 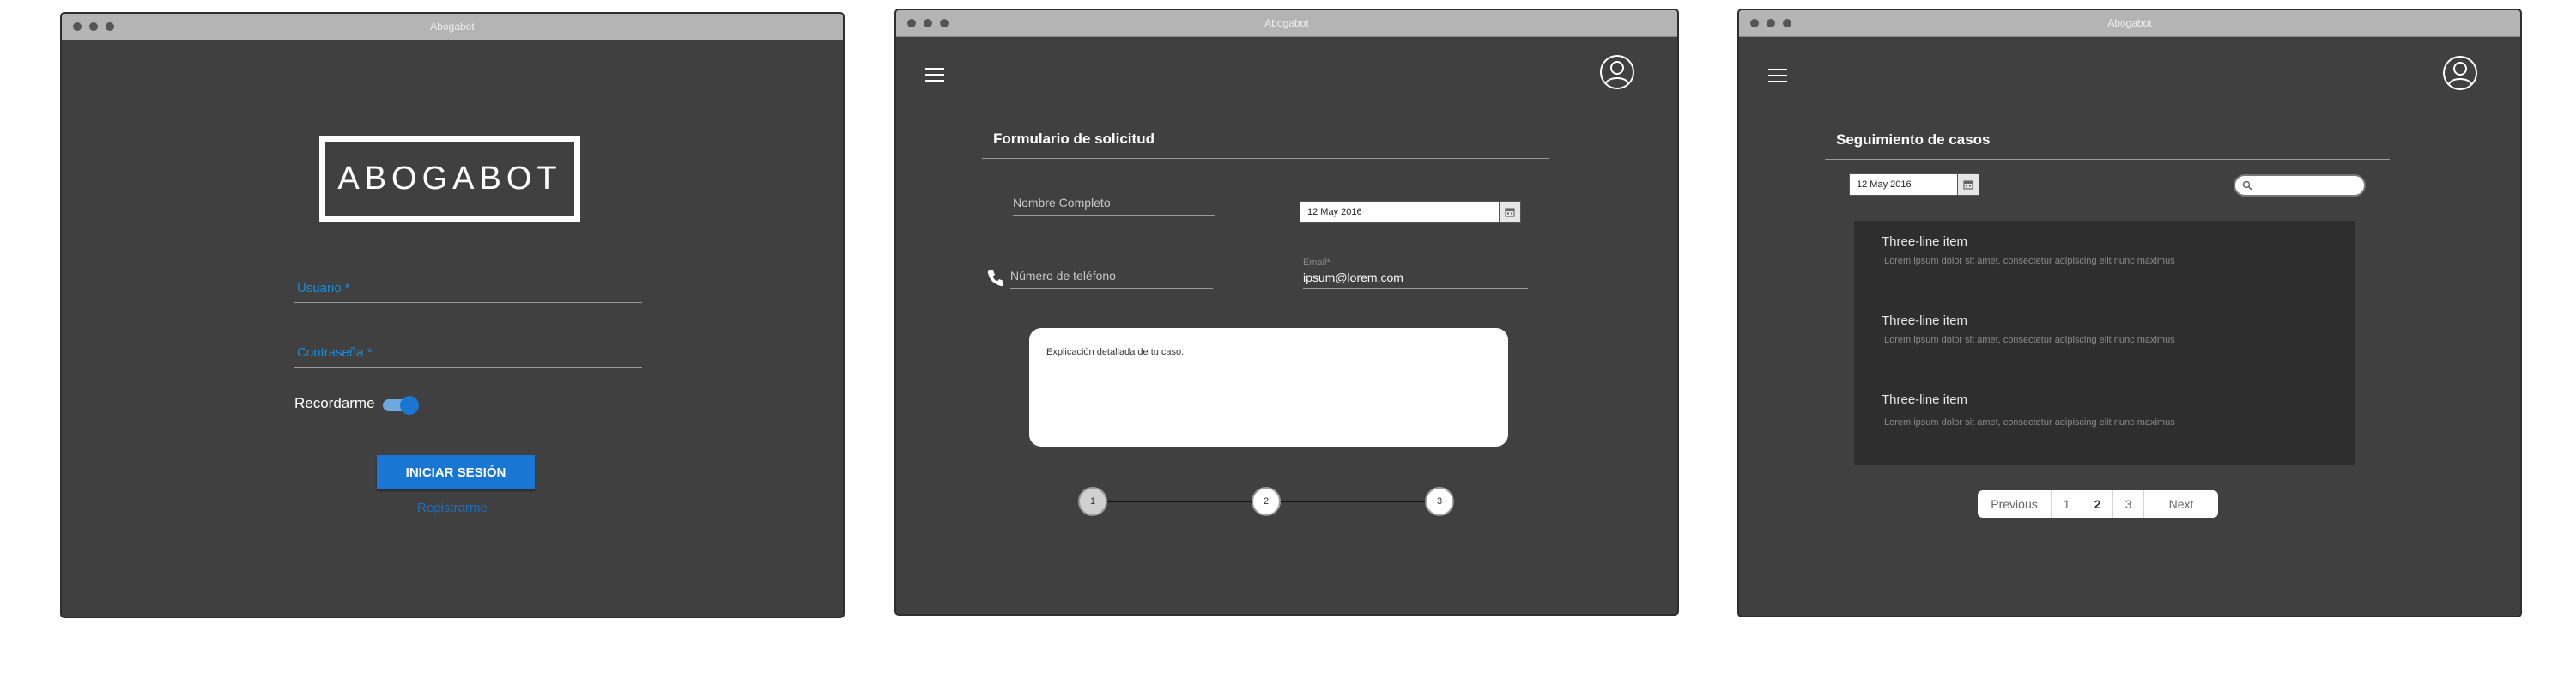 What do you see at coordinates (995, 278) in the screenshot?
I see `phone-icon` at bounding box center [995, 278].